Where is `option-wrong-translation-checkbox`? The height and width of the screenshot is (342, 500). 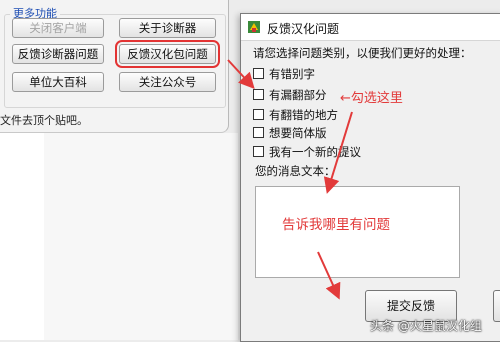 option-wrong-translation-checkbox is located at coordinates (258, 114).